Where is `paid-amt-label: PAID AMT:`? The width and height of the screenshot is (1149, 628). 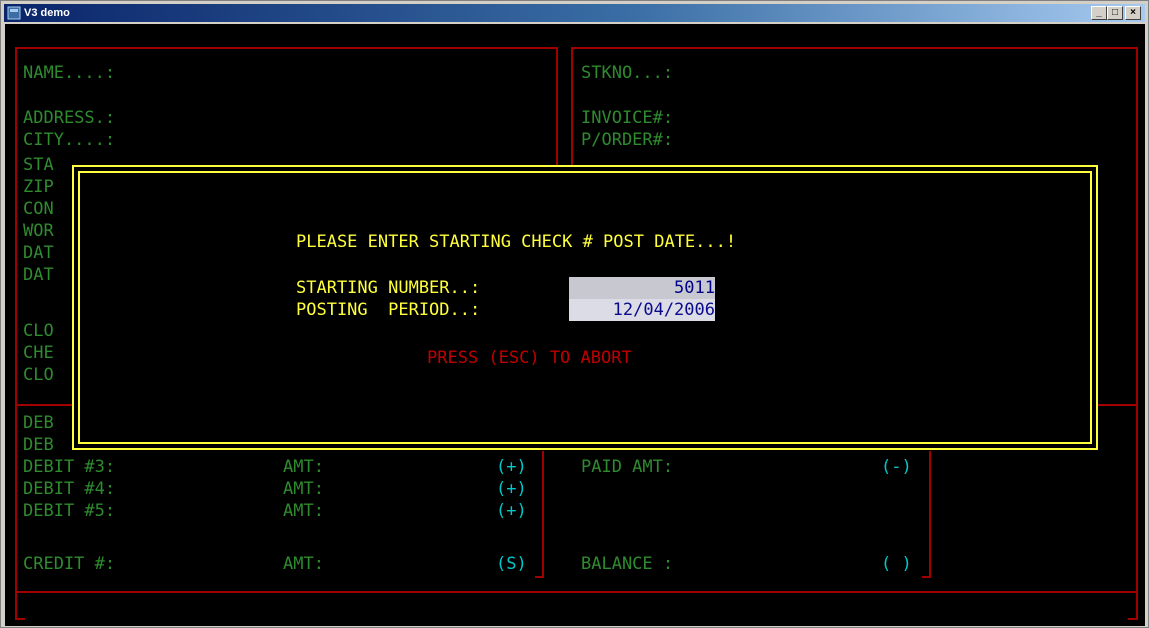 paid-amt-label: PAID AMT: is located at coordinates (627, 467).